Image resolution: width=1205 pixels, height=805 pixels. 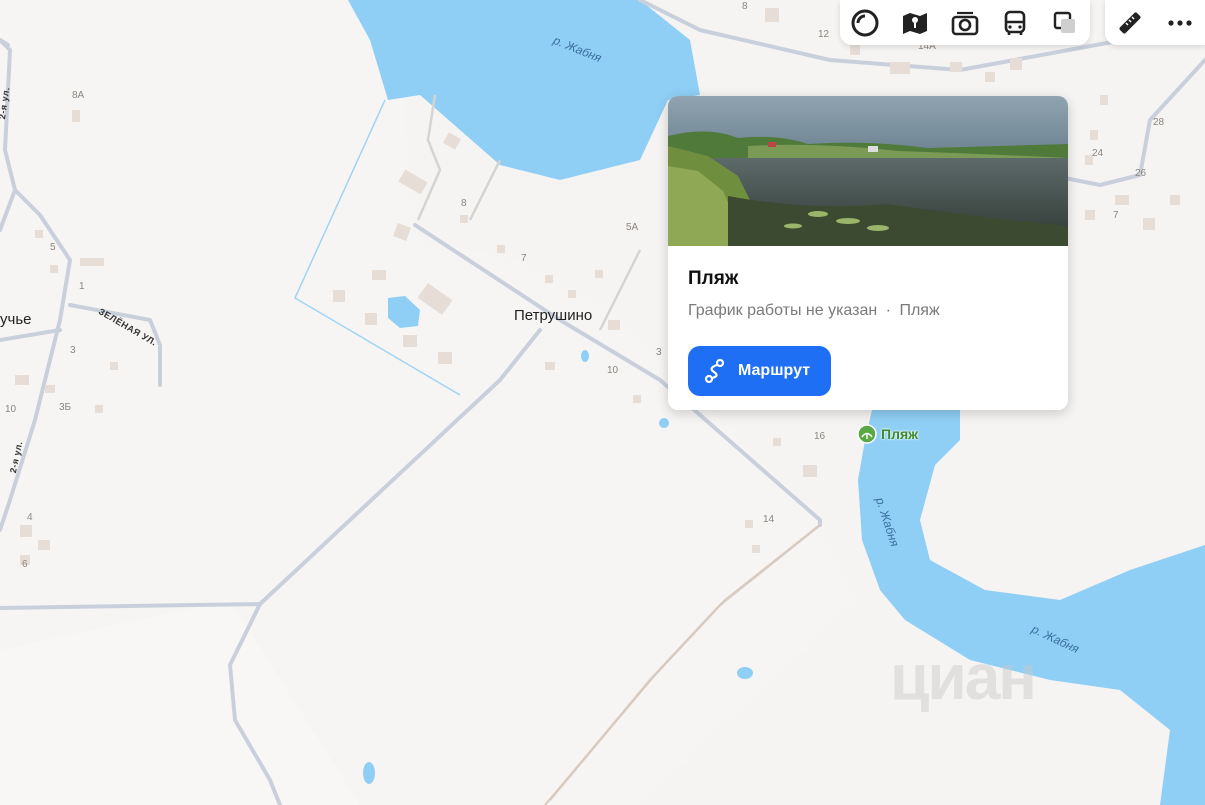 I want to click on panorama-button, so click(x=965, y=22).